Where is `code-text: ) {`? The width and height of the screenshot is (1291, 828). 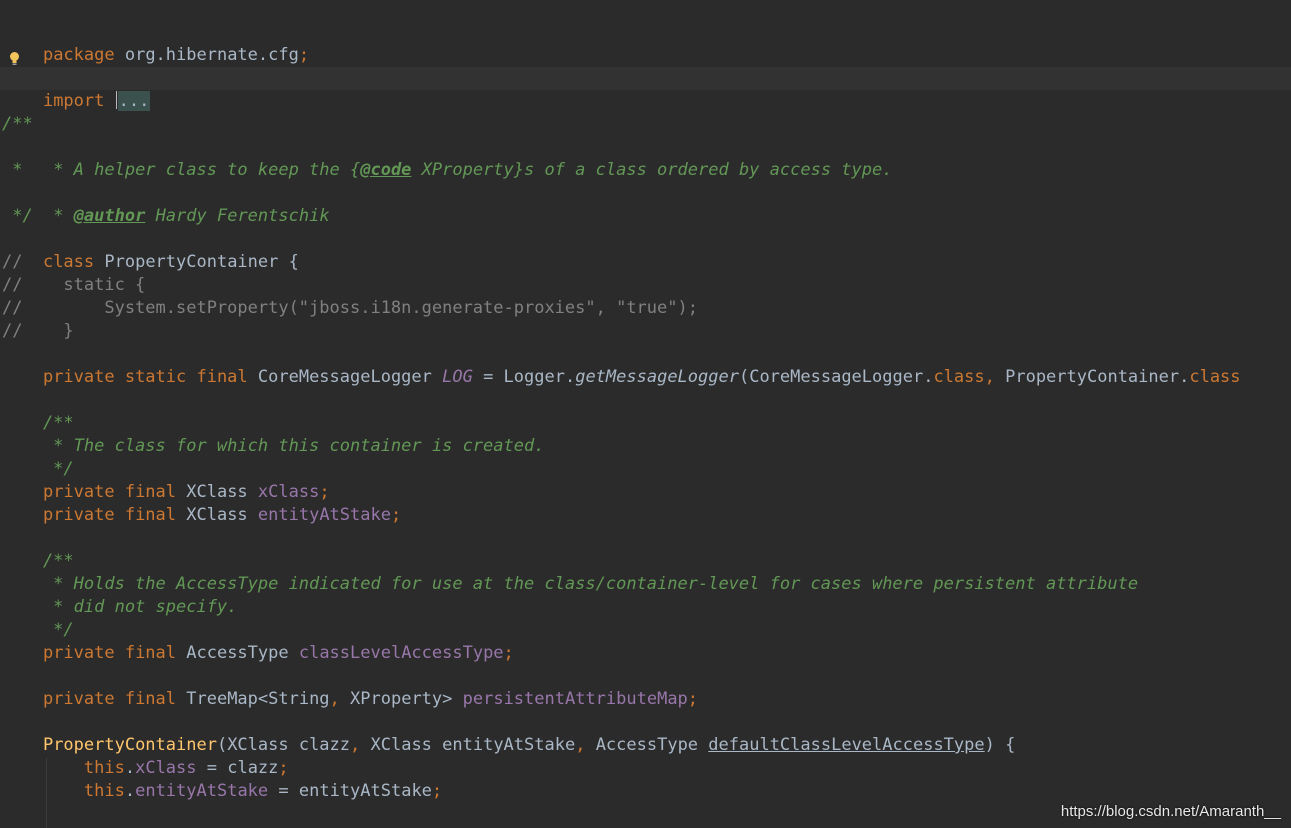
code-text: ) { is located at coordinates (1000, 745).